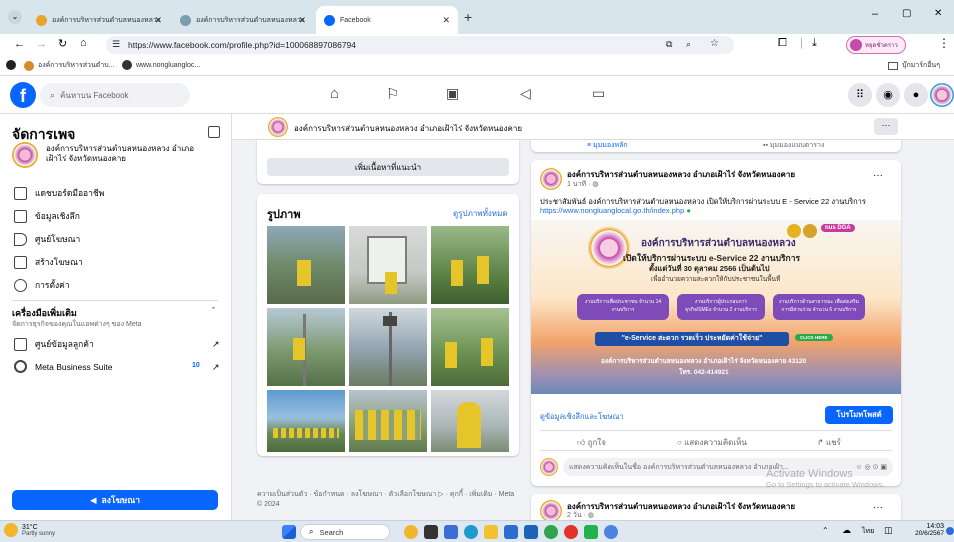 The image size is (954, 542). What do you see at coordinates (591, 442) in the screenshot?
I see `like-button: 👍︎ ถูกใจ` at bounding box center [591, 442].